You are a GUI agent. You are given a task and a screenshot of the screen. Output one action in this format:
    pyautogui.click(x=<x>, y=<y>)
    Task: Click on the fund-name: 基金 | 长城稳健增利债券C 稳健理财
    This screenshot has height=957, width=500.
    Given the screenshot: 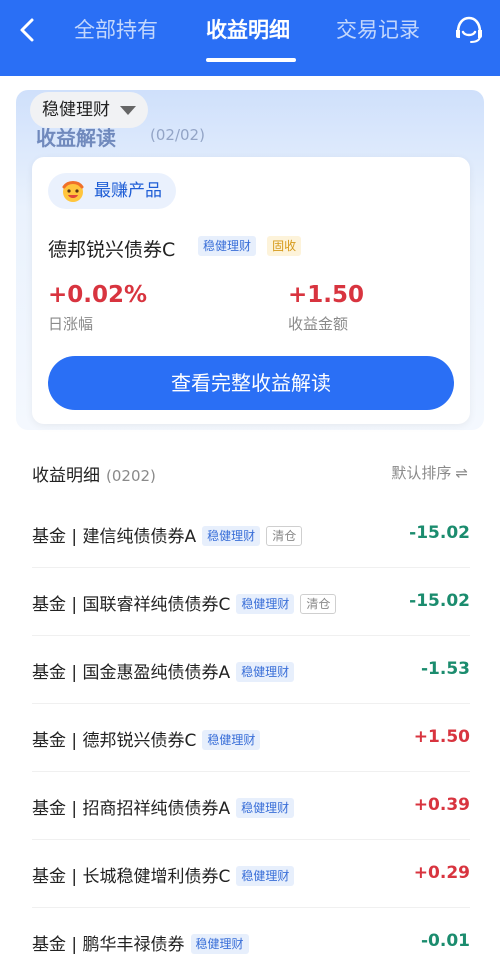 What is the action you would take?
    pyautogui.click(x=163, y=874)
    